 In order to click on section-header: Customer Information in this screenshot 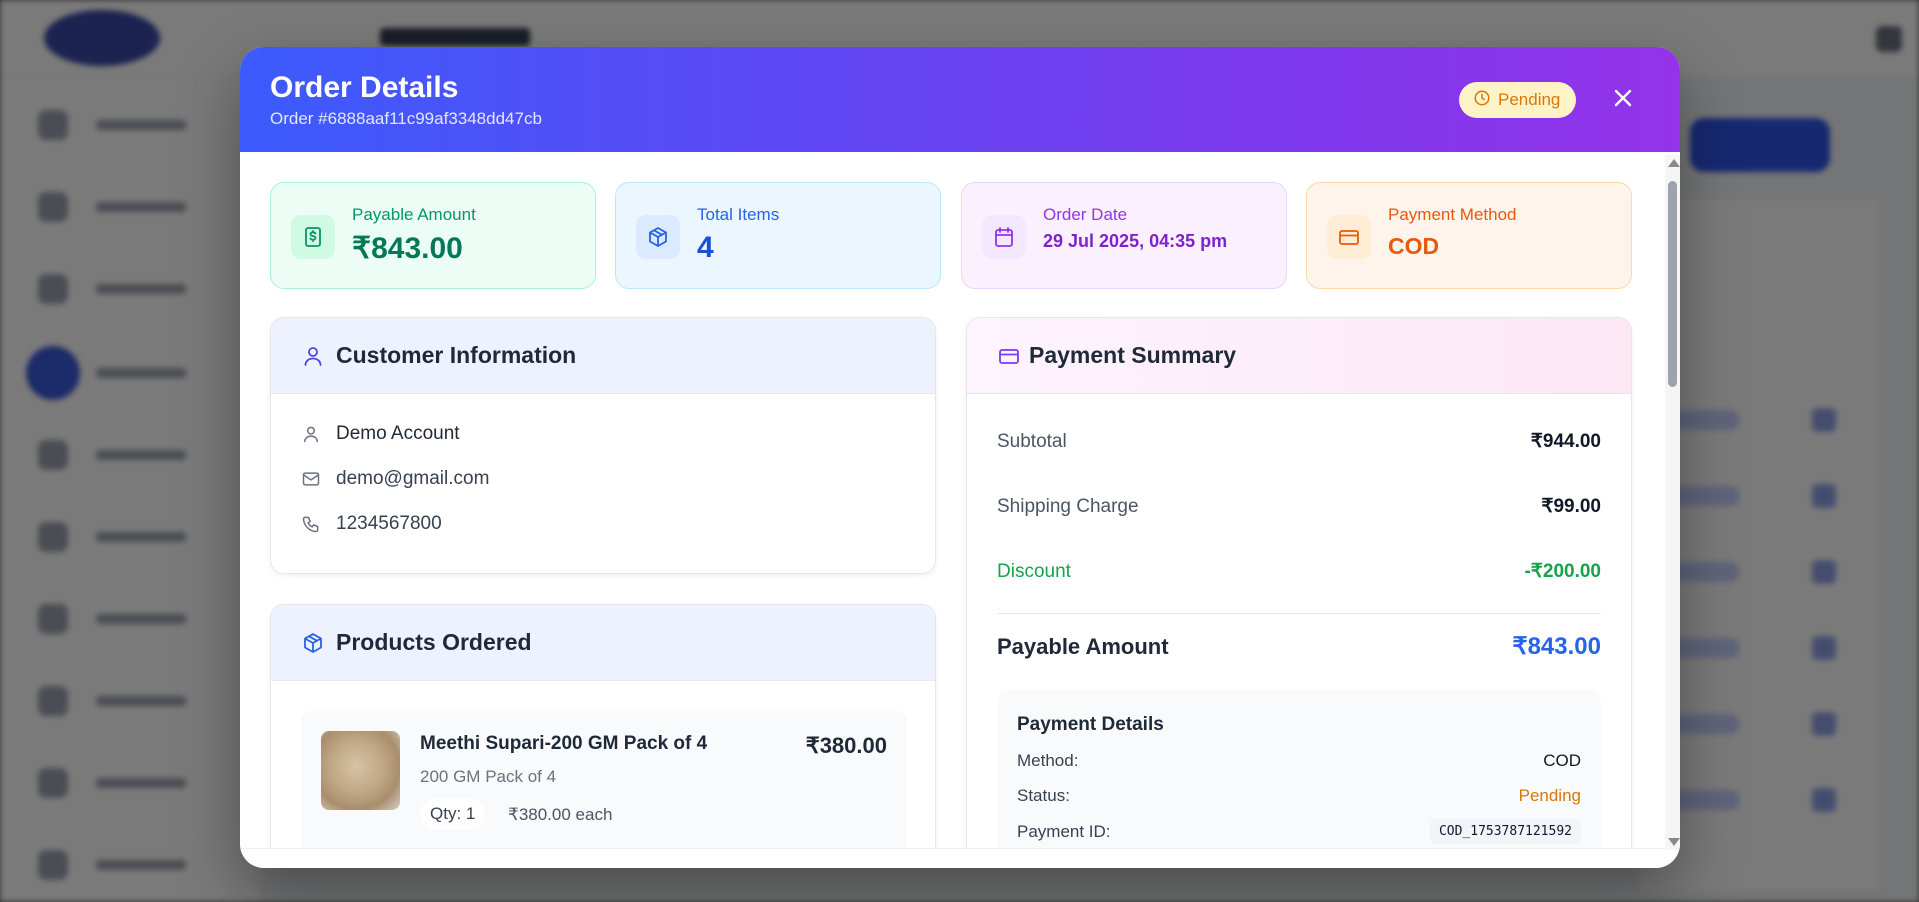, I will do `click(603, 356)`.